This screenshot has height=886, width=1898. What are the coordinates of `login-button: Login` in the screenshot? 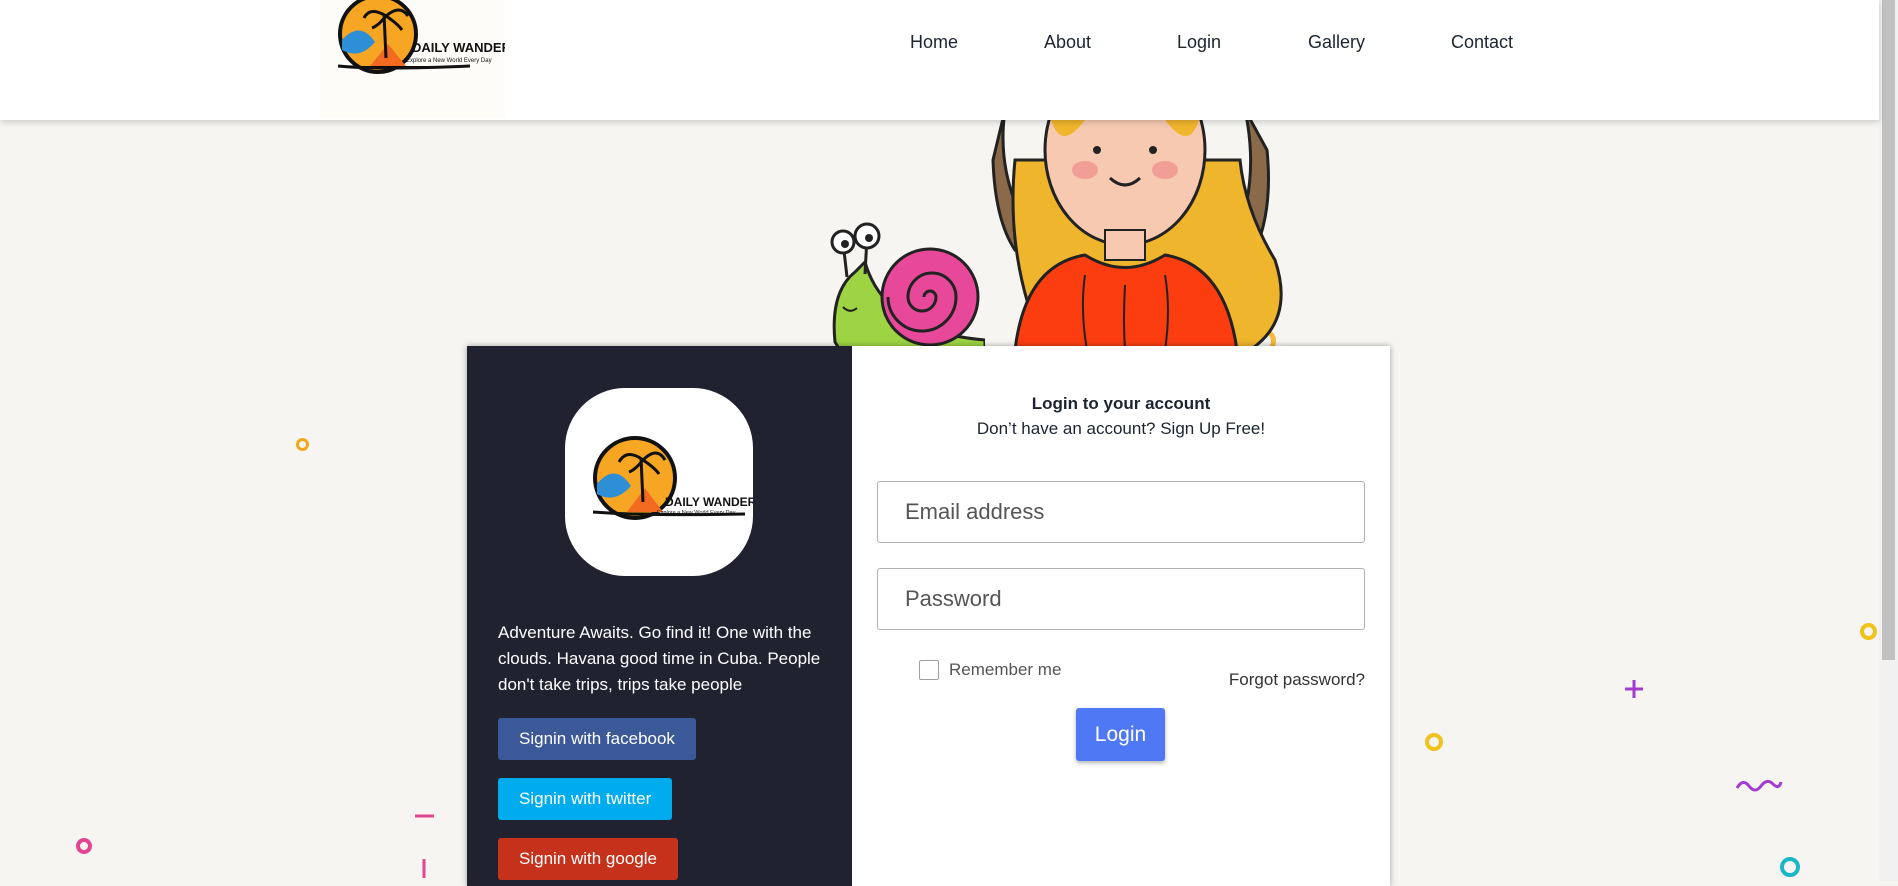 It's located at (1120, 734).